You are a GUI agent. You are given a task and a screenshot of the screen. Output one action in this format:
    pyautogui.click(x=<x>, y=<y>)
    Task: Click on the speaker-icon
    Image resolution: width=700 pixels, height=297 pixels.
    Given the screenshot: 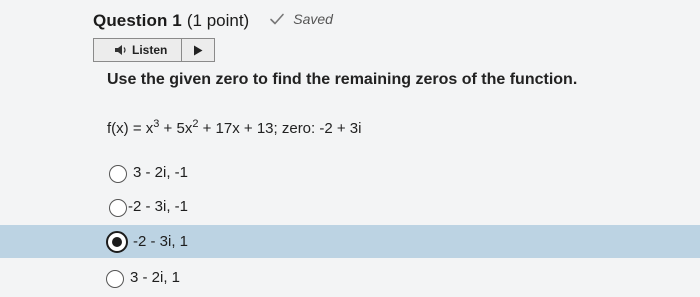 What is the action you would take?
    pyautogui.click(x=120, y=50)
    